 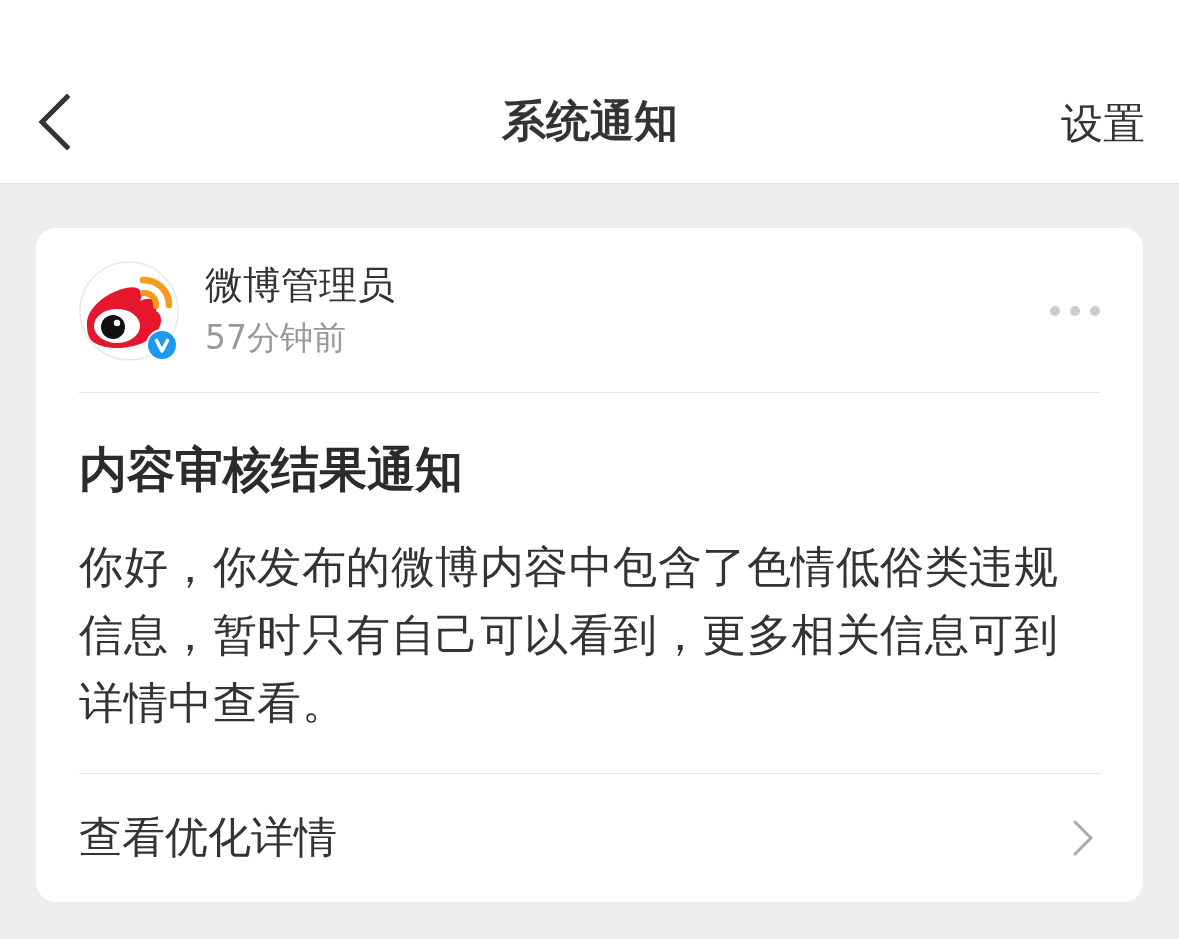 What do you see at coordinates (590, 838) in the screenshot?
I see `view-details-link: 查看优化详情` at bounding box center [590, 838].